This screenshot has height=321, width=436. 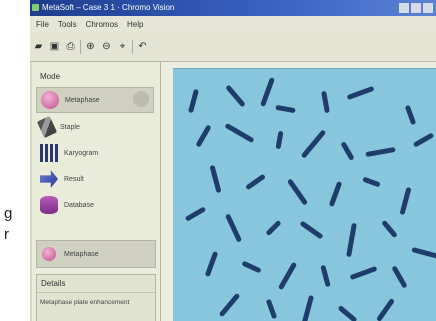 I want to click on mode-label: Database, so click(x=79, y=205).